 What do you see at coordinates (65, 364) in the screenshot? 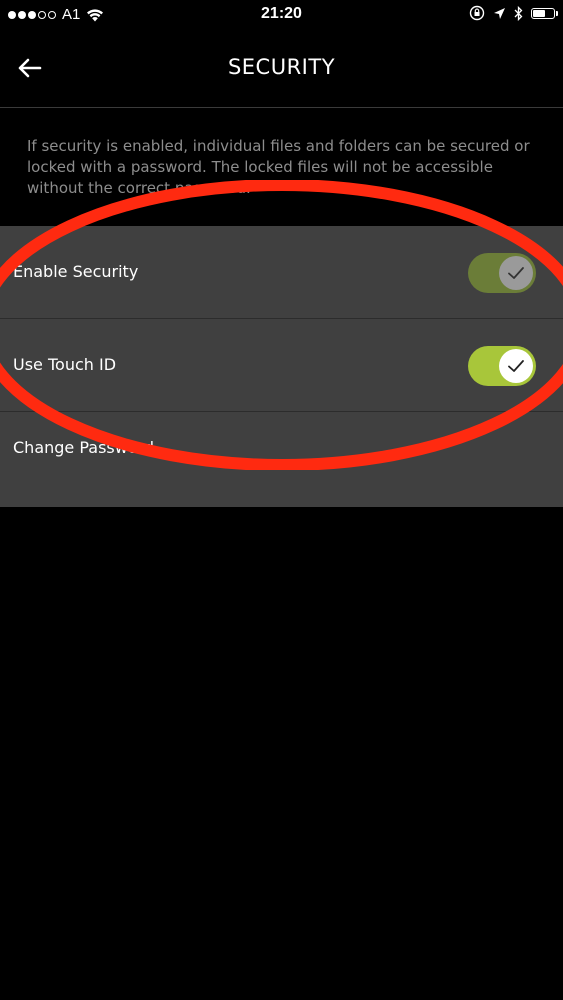
I see `use-touch-id-label: Use Touch ID` at bounding box center [65, 364].